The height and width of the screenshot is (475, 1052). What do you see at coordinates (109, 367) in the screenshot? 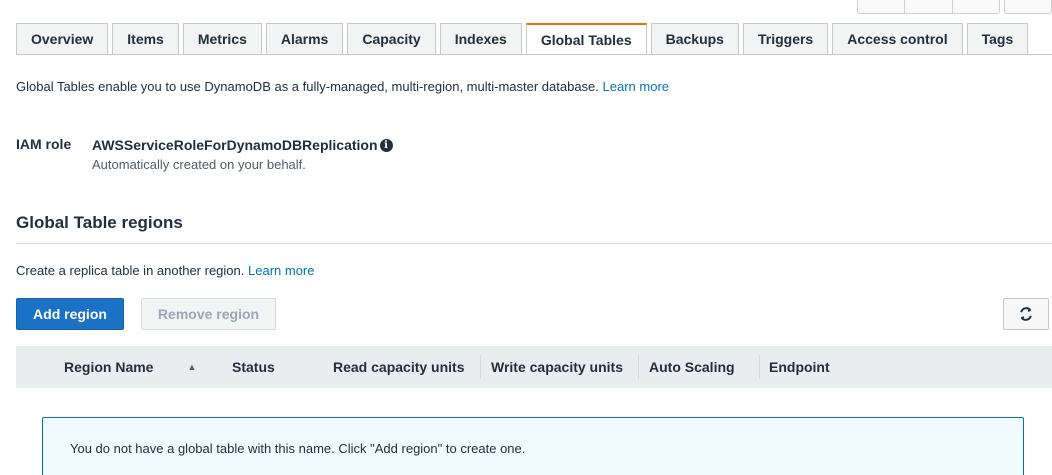
I see `column-header-label: Region Name` at bounding box center [109, 367].